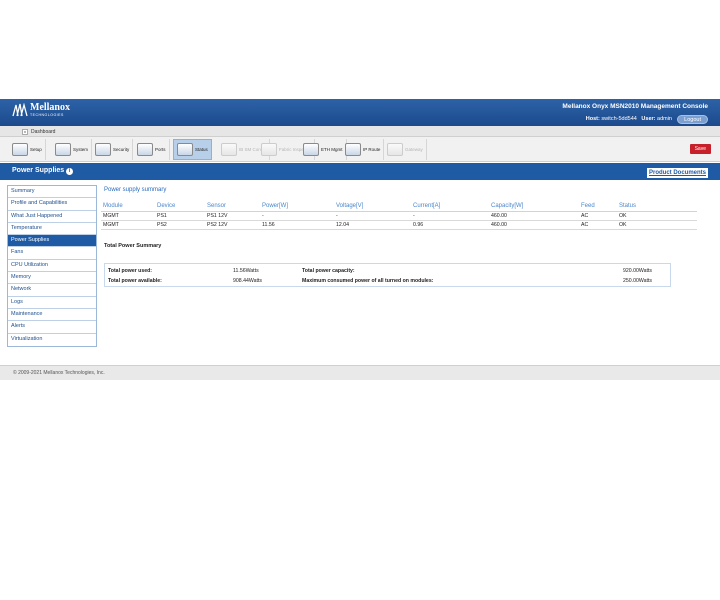 The width and height of the screenshot is (720, 600). I want to click on toolbar-label: Security, so click(121, 149).